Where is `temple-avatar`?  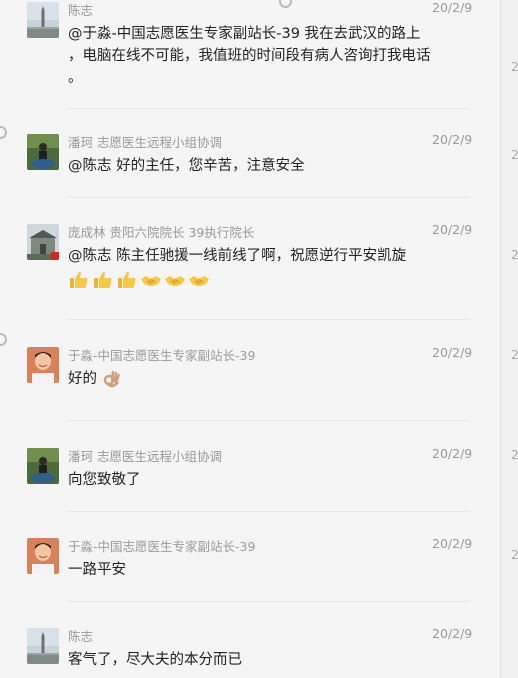
temple-avatar is located at coordinates (43, 242).